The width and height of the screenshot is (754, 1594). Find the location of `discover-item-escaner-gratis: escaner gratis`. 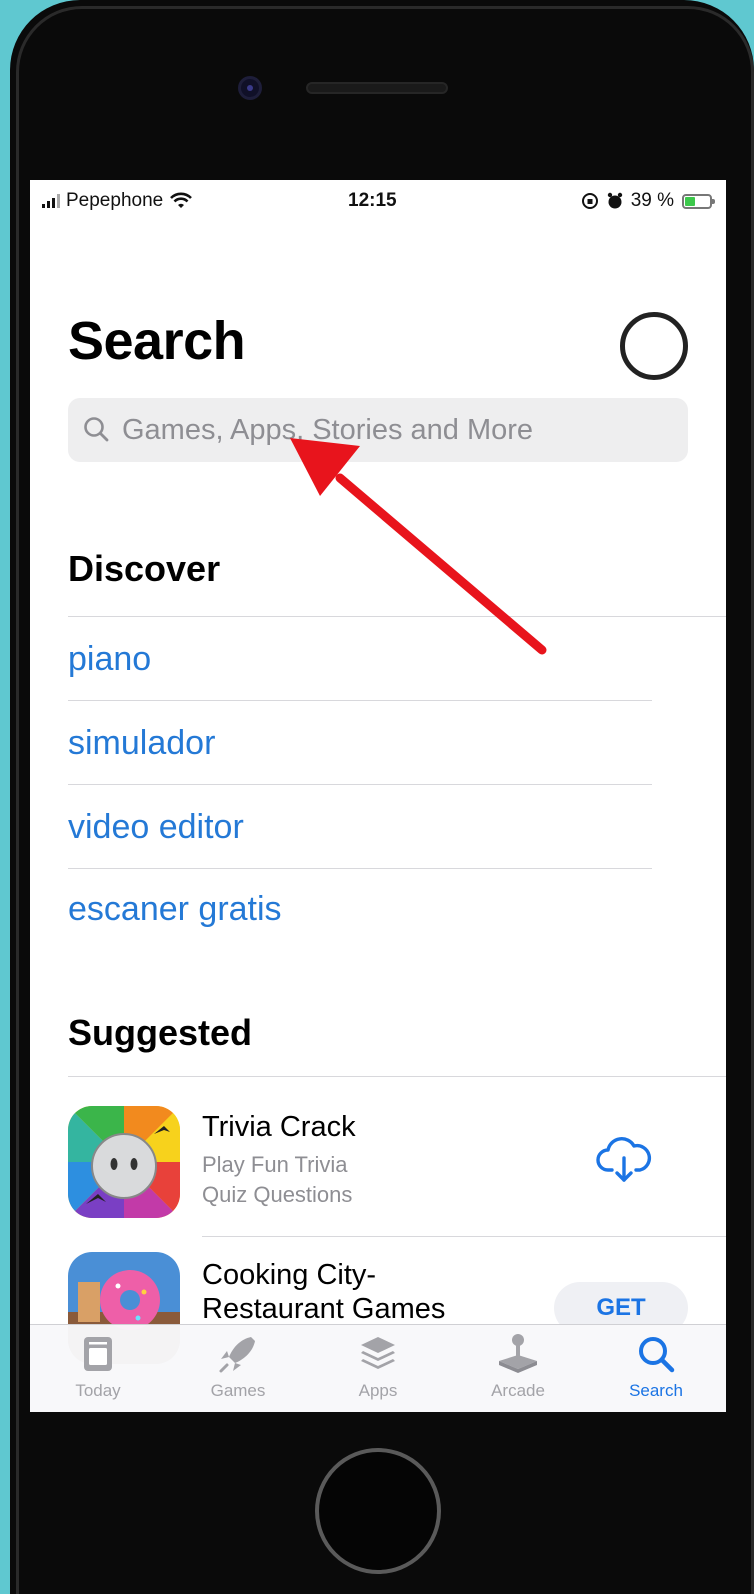

discover-item-escaner-gratis: escaner gratis is located at coordinates (175, 909).